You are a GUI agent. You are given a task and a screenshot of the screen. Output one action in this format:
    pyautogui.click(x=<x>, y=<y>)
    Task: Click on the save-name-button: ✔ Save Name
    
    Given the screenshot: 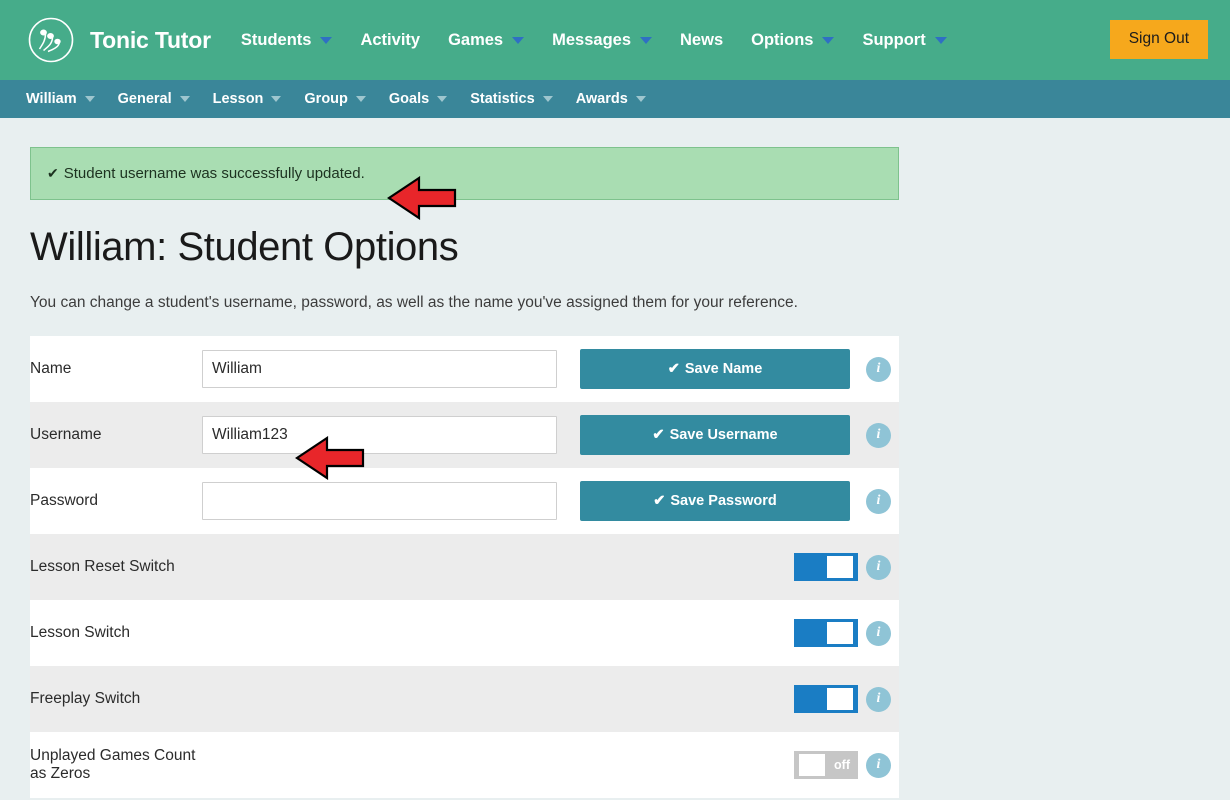 What is the action you would take?
    pyautogui.click(x=715, y=369)
    